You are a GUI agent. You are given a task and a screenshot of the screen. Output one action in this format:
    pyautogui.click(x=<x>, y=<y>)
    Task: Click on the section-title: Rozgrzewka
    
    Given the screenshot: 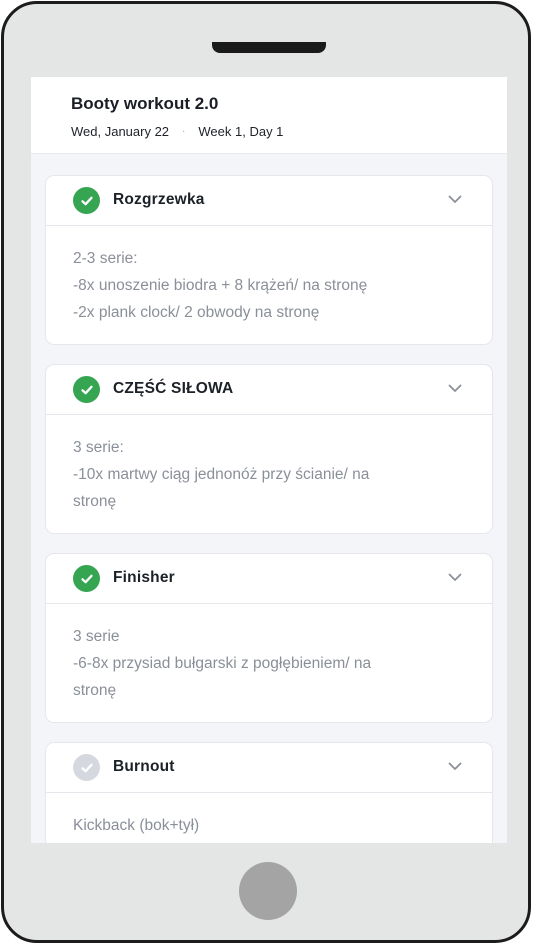 What is the action you would take?
    pyautogui.click(x=159, y=199)
    